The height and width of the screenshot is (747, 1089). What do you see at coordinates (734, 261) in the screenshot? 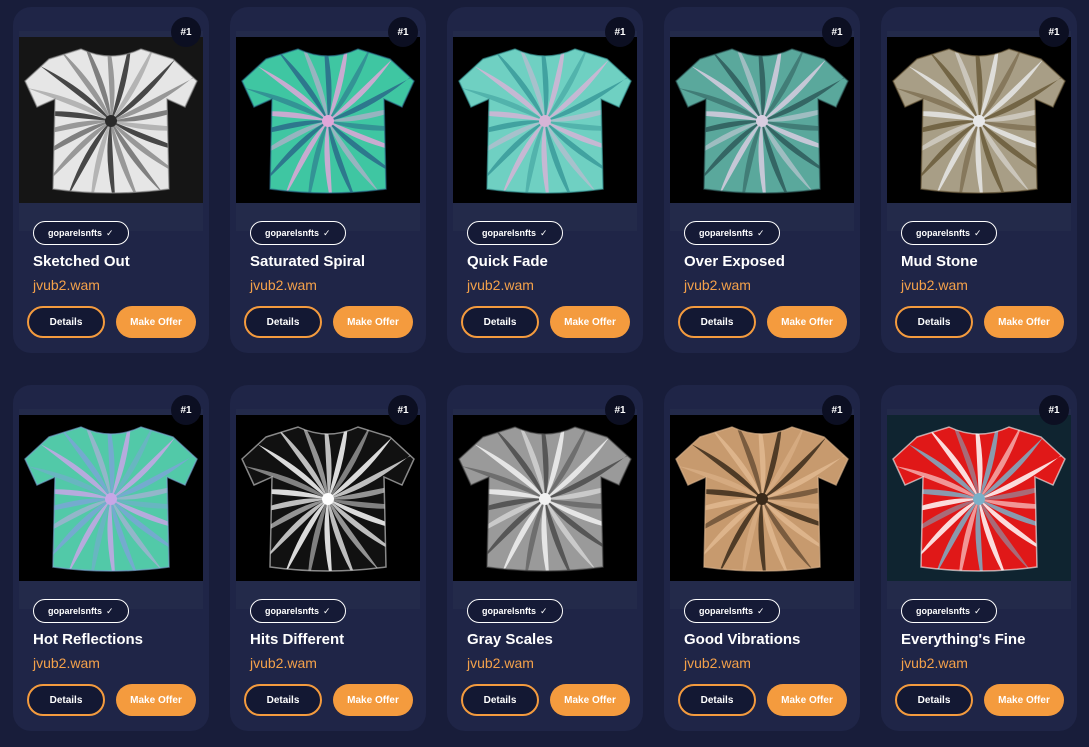
I see `nft-title: Over Exposed` at bounding box center [734, 261].